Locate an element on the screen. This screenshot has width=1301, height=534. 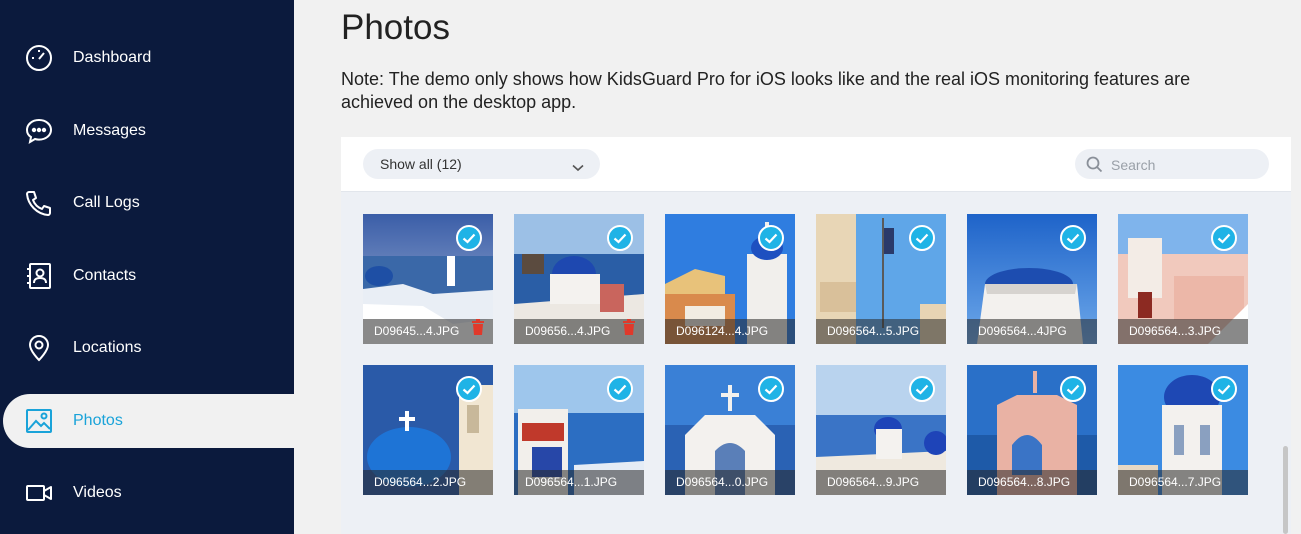
sidebar-item-label: Messages is located at coordinates (109, 130).